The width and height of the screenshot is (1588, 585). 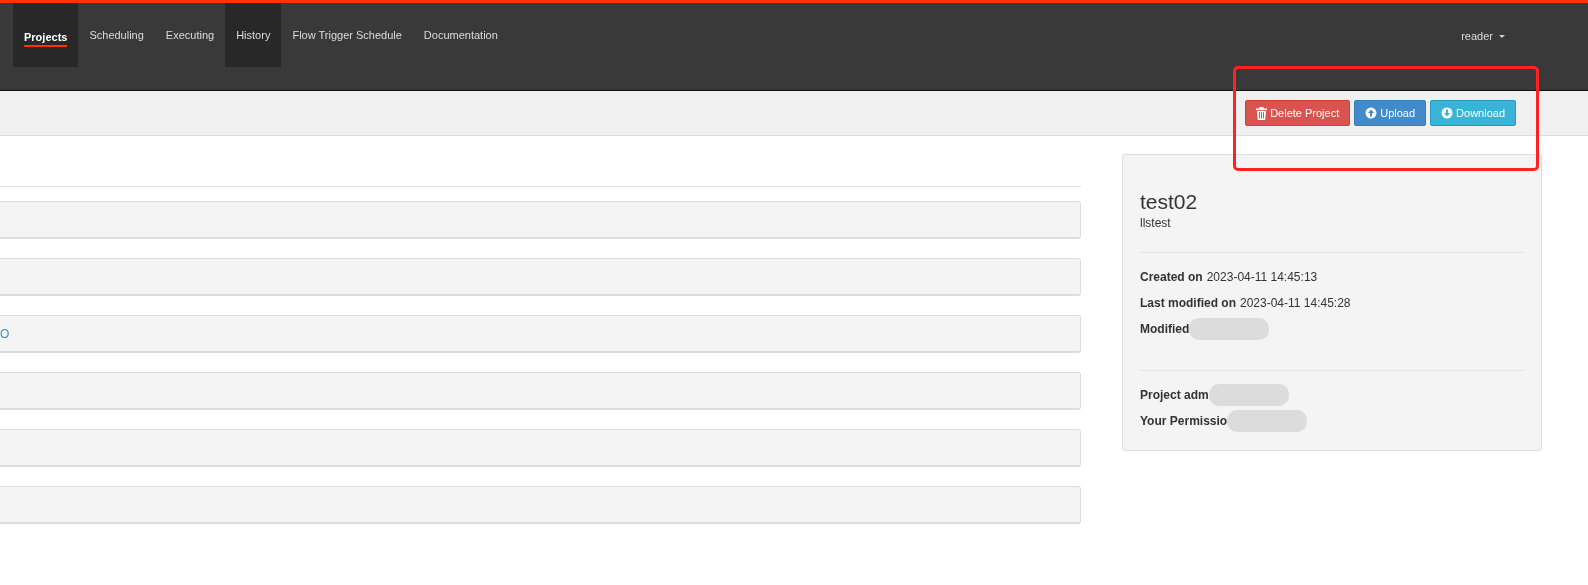 I want to click on upload-button: Upload, so click(x=1390, y=113).